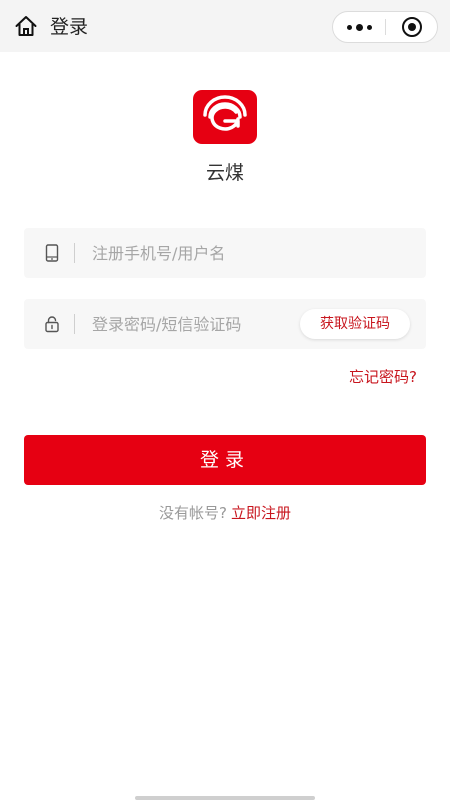 Image resolution: width=450 pixels, height=800 pixels. I want to click on home-indicator, so click(225, 798).